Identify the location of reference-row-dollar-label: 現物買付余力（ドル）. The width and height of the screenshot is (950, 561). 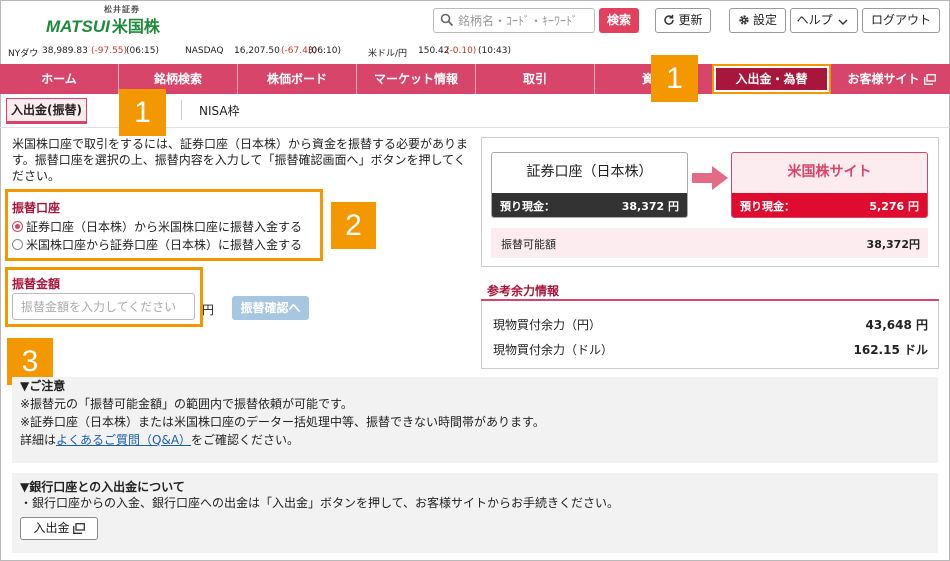
(553, 350).